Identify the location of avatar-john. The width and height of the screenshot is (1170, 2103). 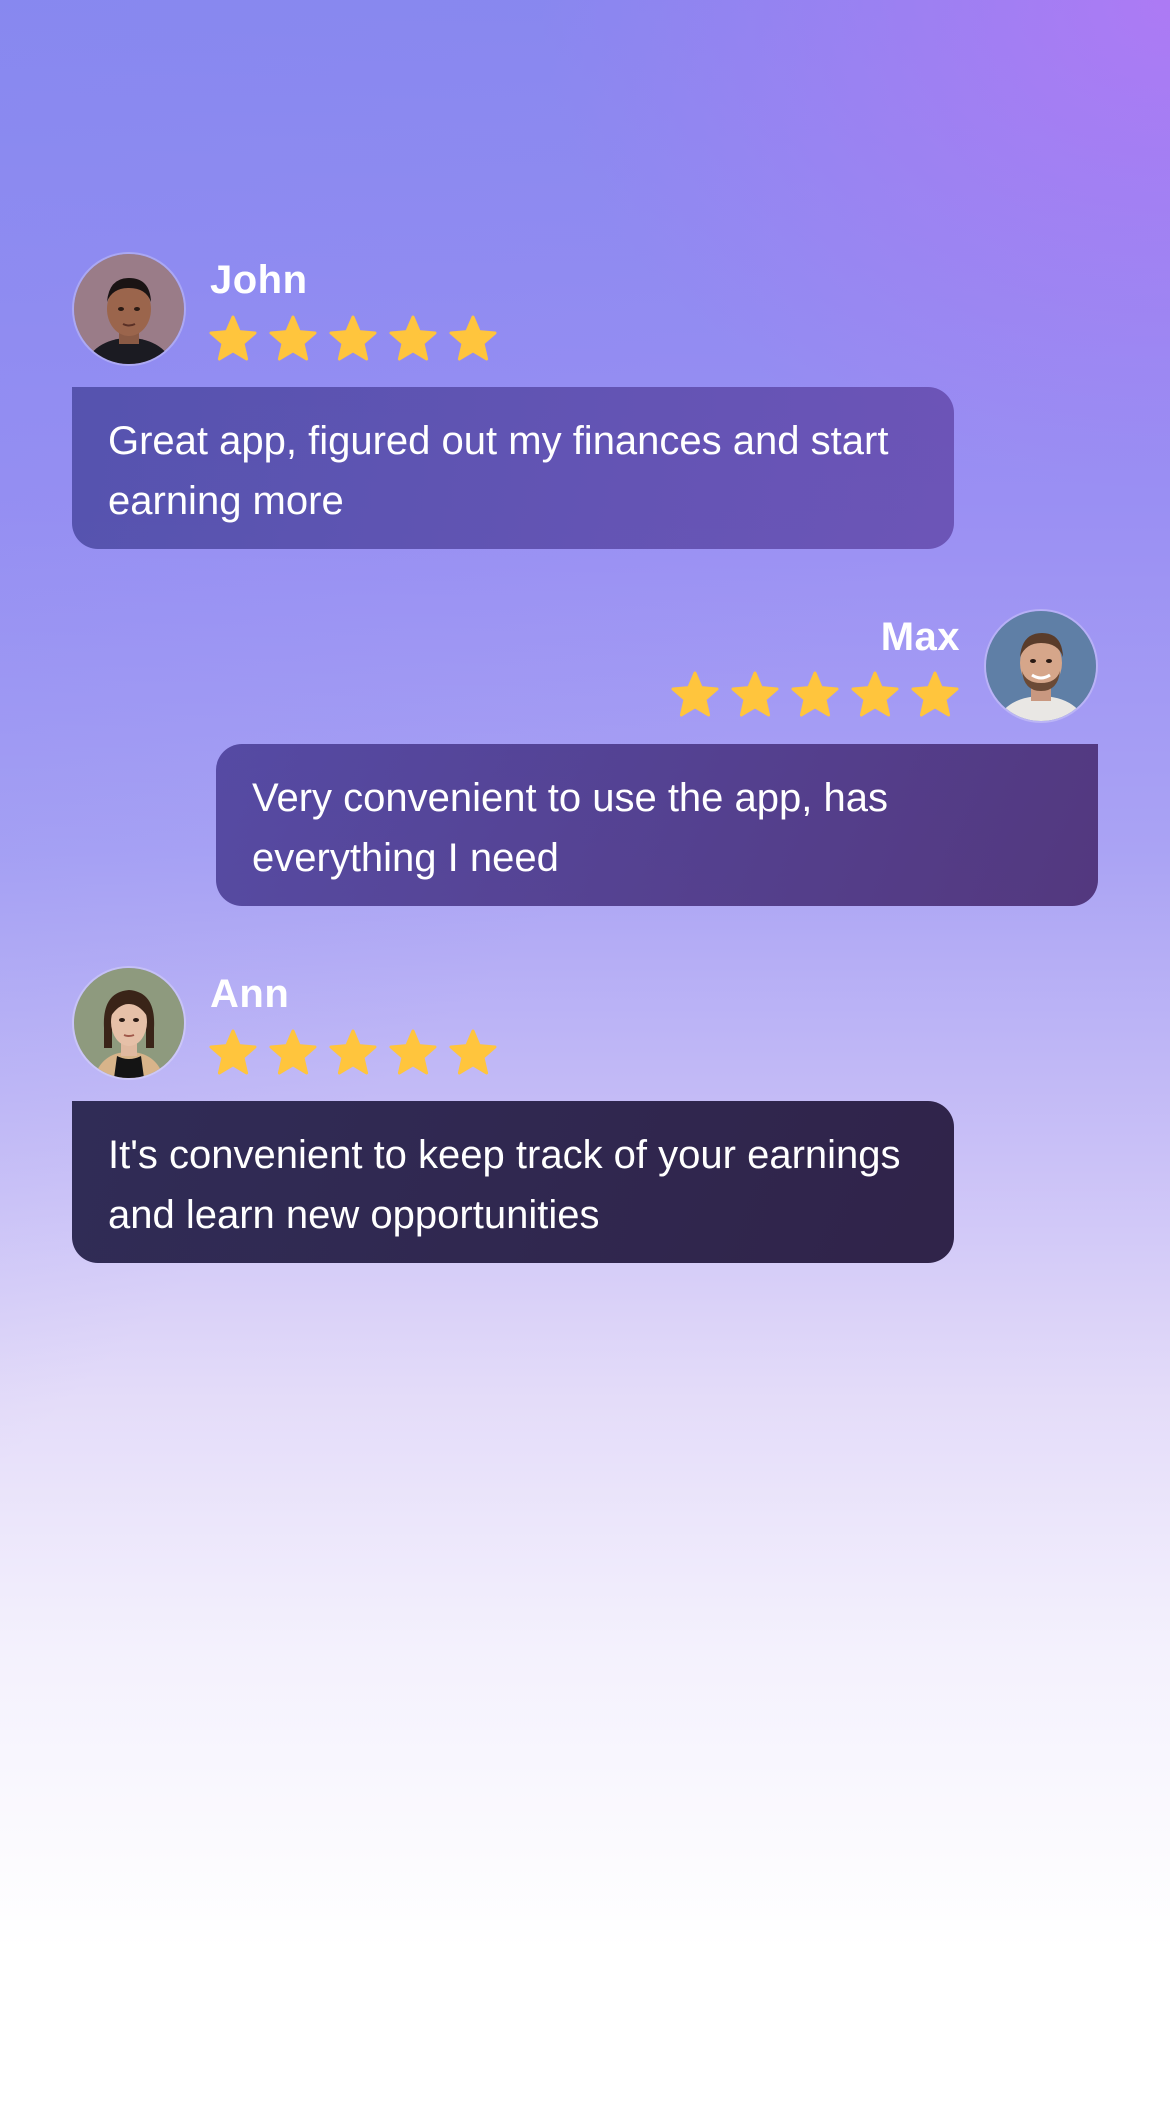
(129, 309).